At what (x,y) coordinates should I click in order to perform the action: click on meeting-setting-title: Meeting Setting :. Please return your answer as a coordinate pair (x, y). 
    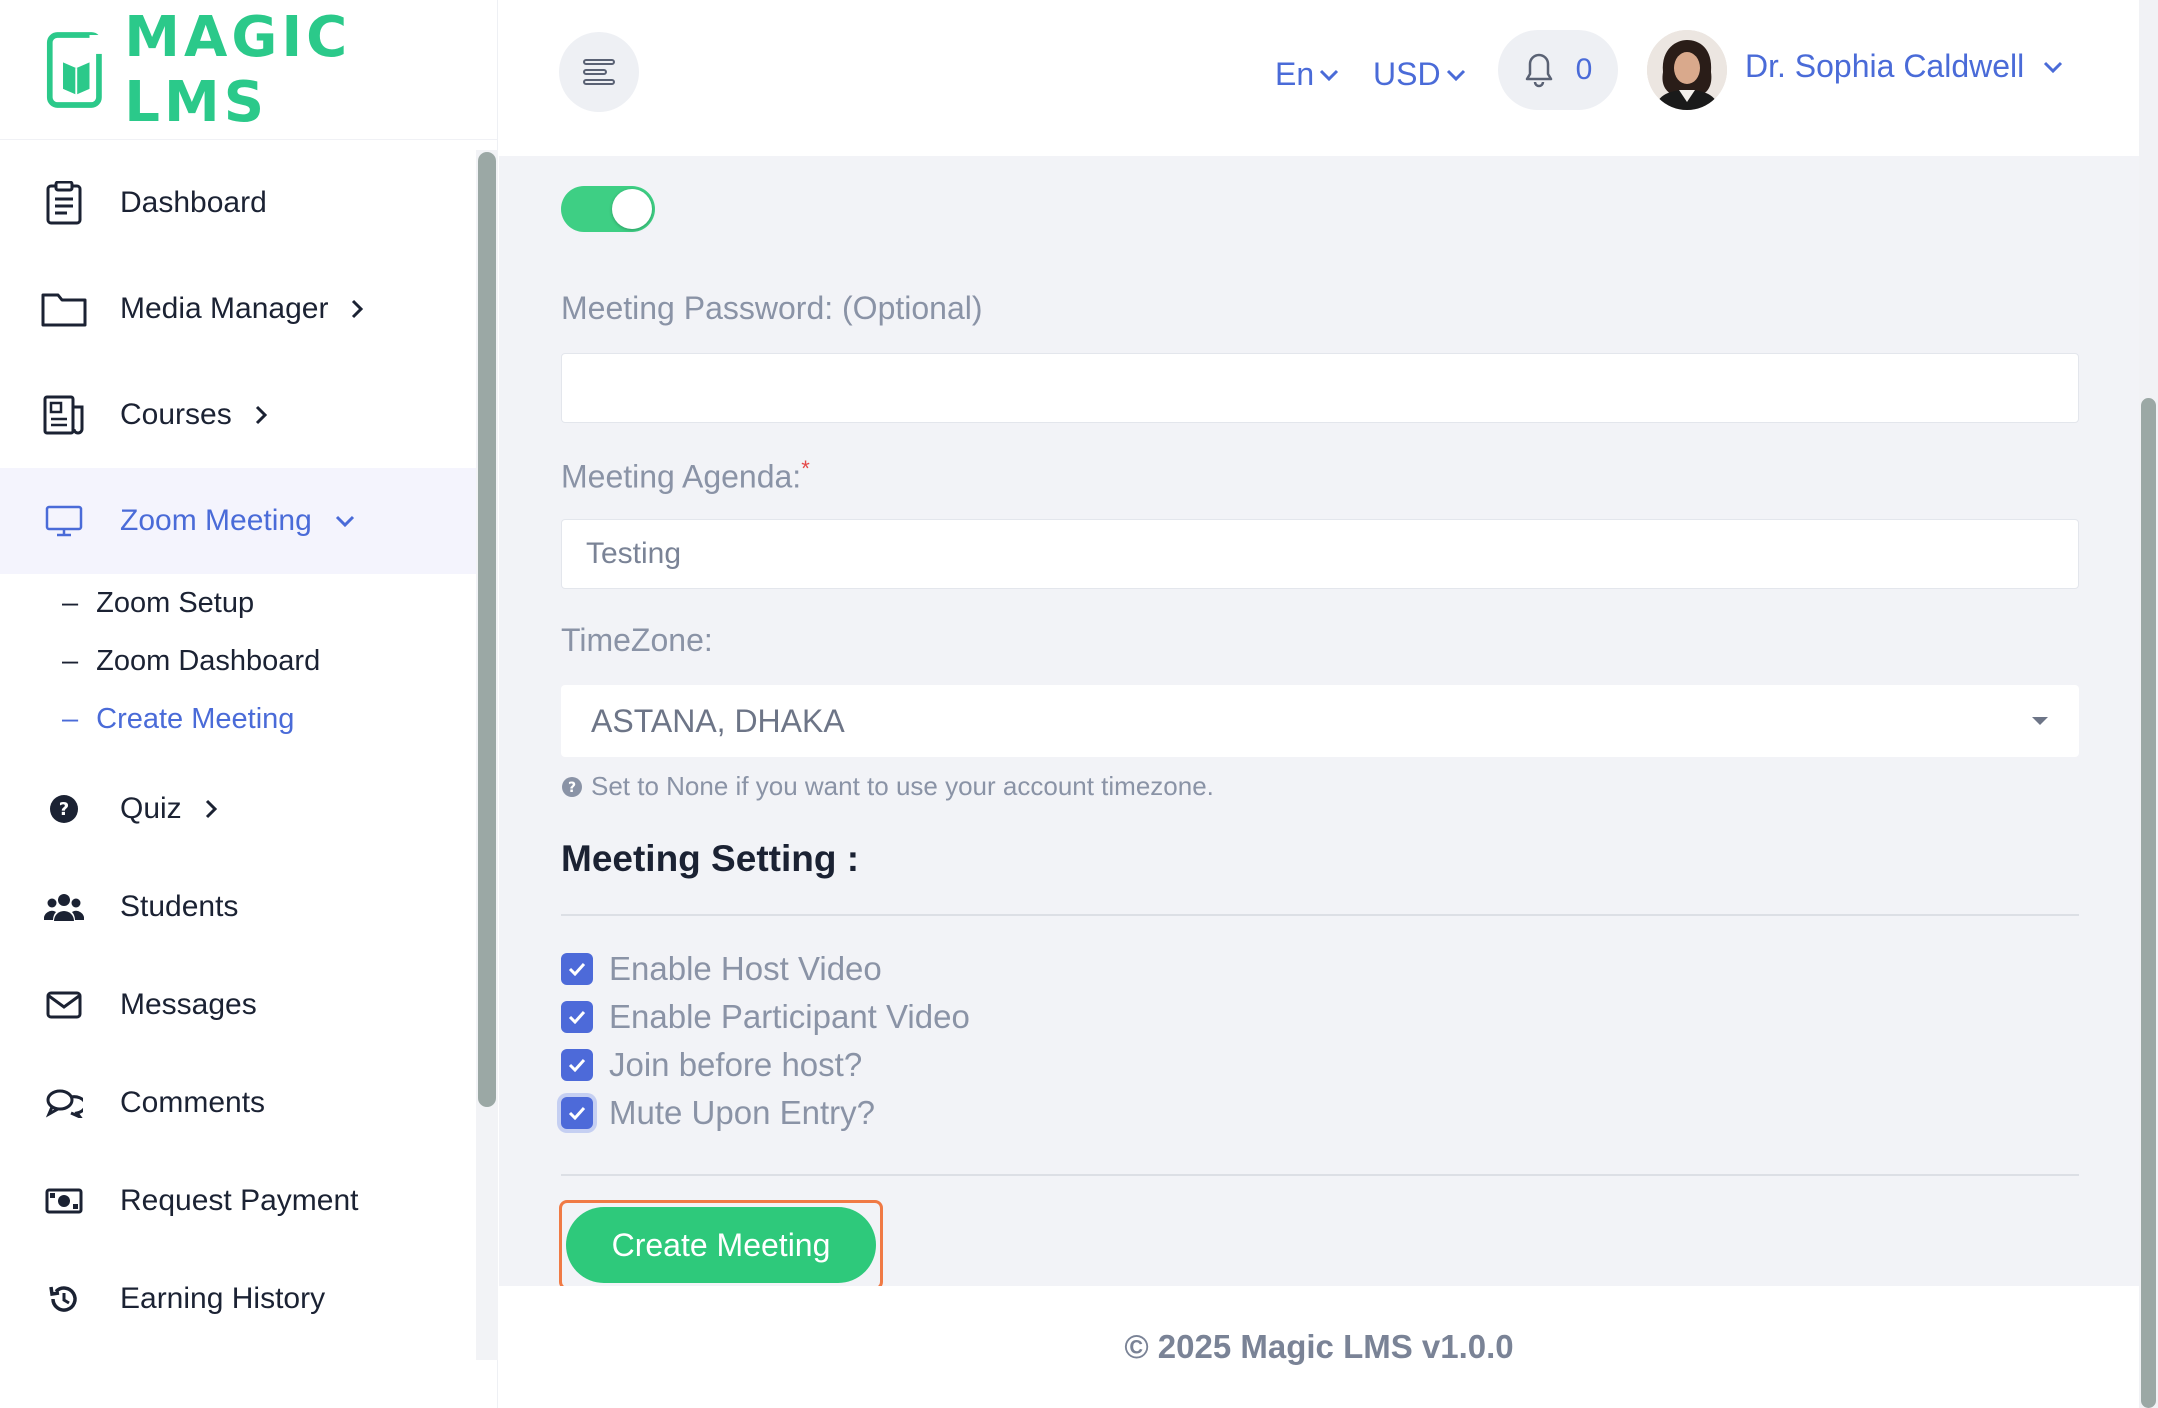
    Looking at the image, I should click on (710, 858).